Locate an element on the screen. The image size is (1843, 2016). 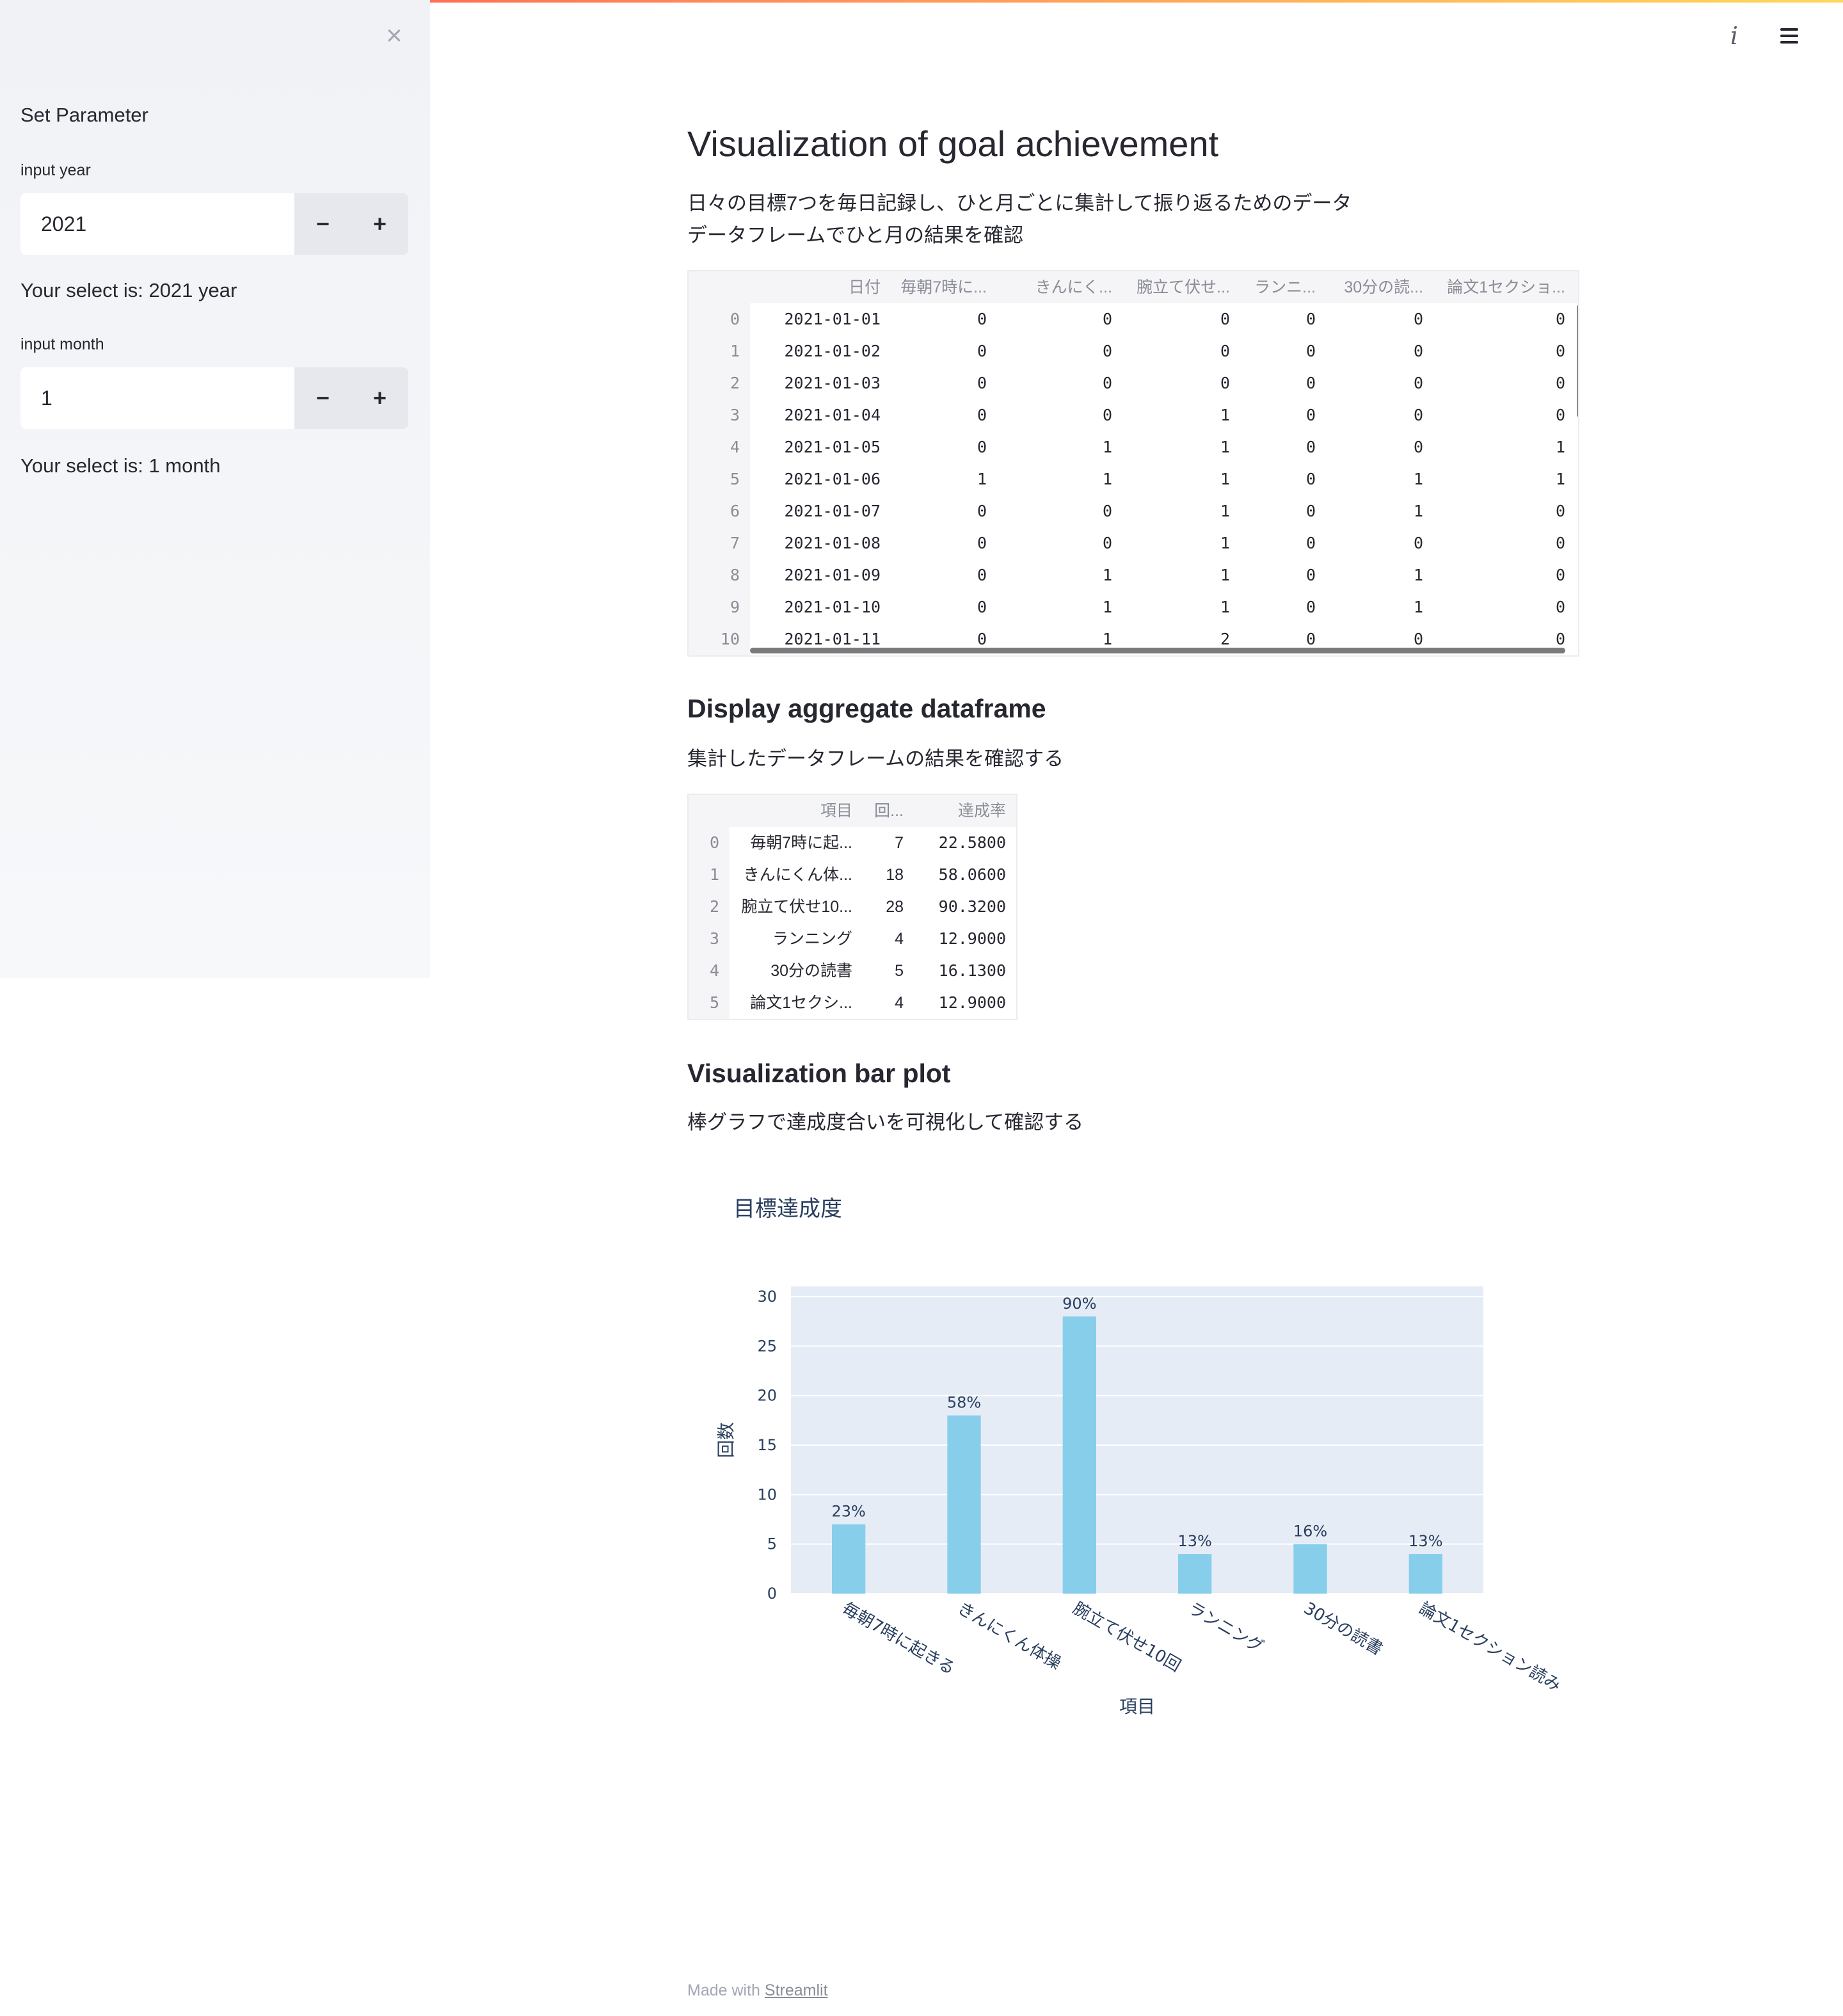
streamlit-link: Streamlit is located at coordinates (796, 1990).